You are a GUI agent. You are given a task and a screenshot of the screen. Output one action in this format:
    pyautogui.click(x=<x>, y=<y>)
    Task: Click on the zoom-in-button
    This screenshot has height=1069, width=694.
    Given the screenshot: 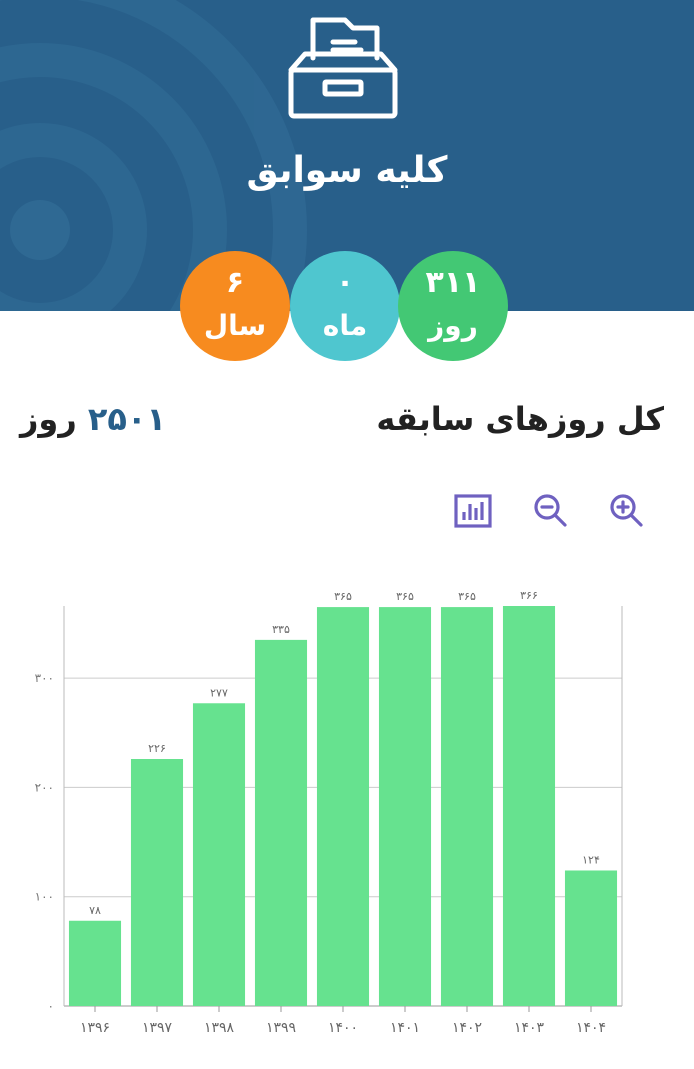 What is the action you would take?
    pyautogui.click(x=627, y=511)
    